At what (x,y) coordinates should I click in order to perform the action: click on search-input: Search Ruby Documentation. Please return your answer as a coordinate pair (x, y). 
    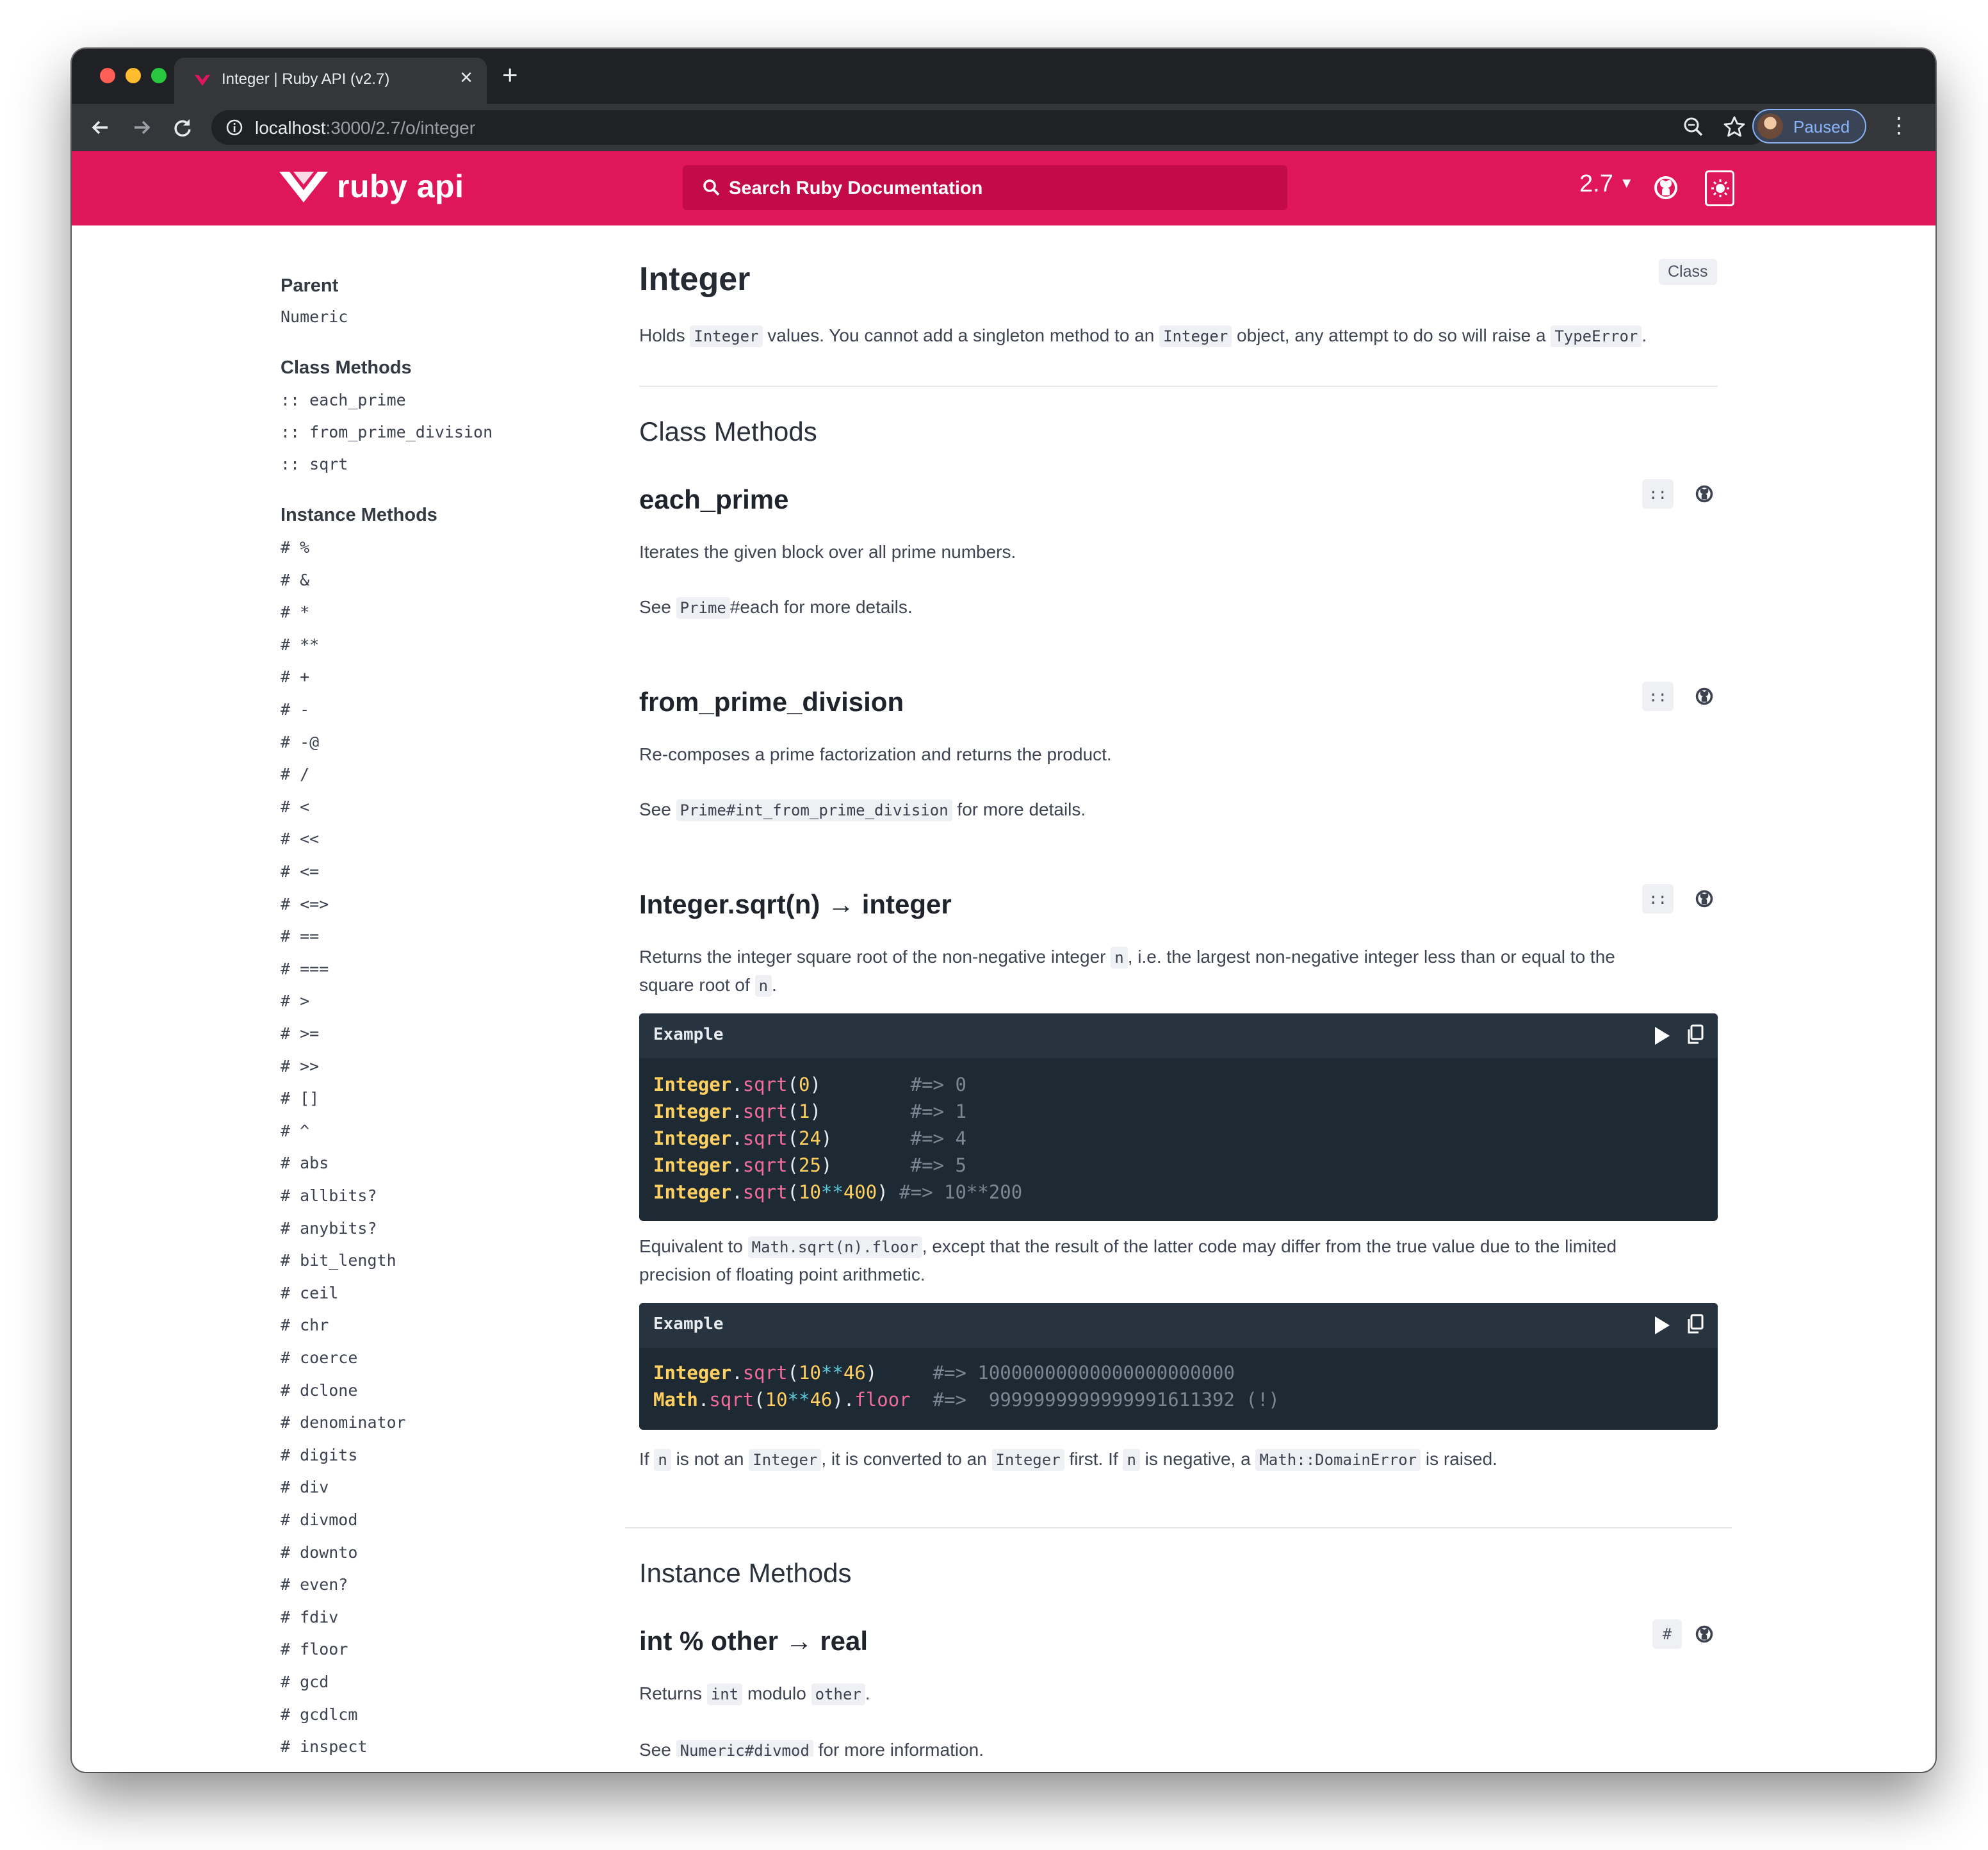
    Looking at the image, I should click on (985, 188).